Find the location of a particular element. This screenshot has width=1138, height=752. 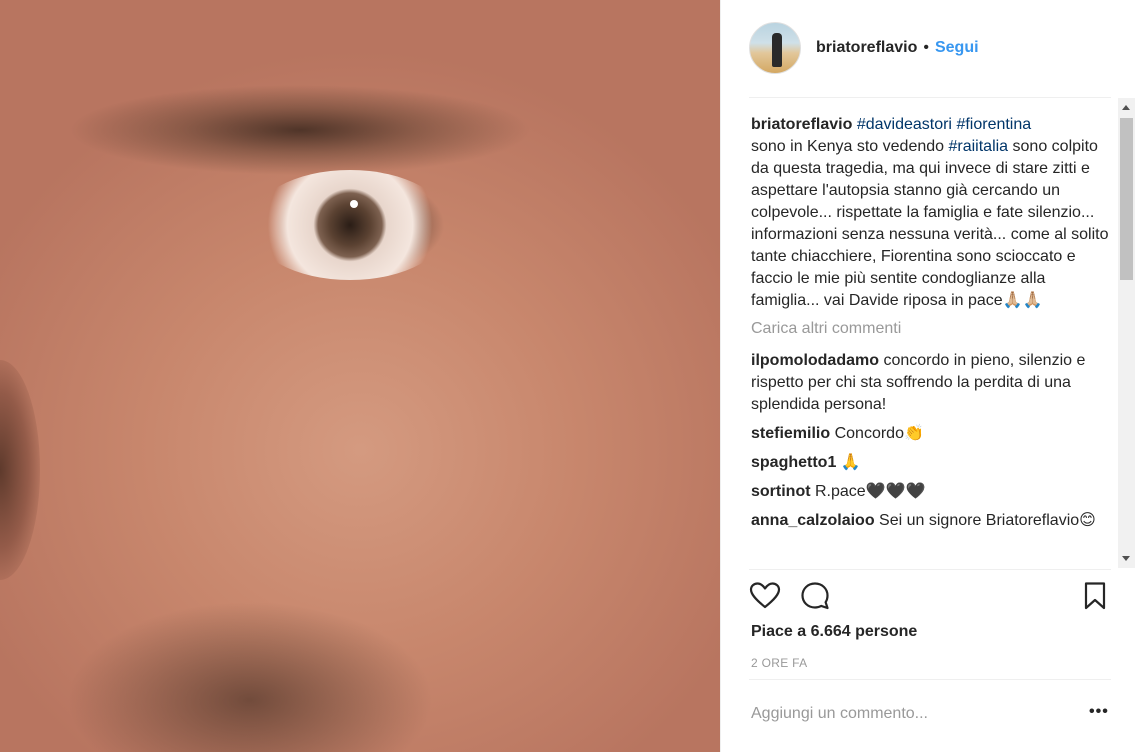

comments-scrollbar is located at coordinates (1126, 333).